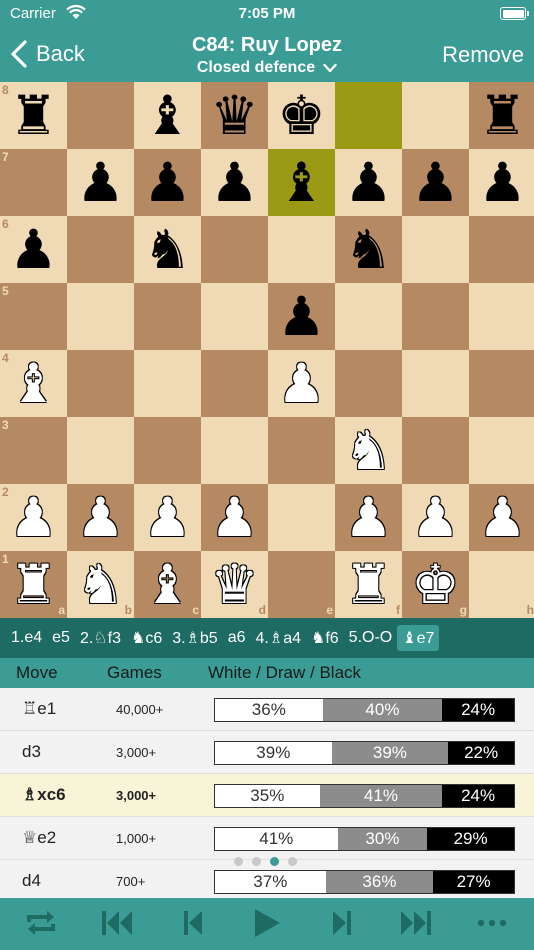 Image resolution: width=534 pixels, height=950 pixels. What do you see at coordinates (167, 316) in the screenshot?
I see `square-c5` at bounding box center [167, 316].